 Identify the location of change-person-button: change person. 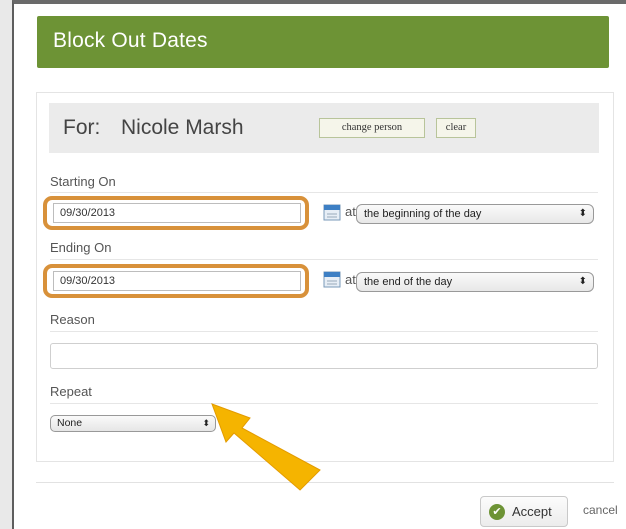
(372, 128).